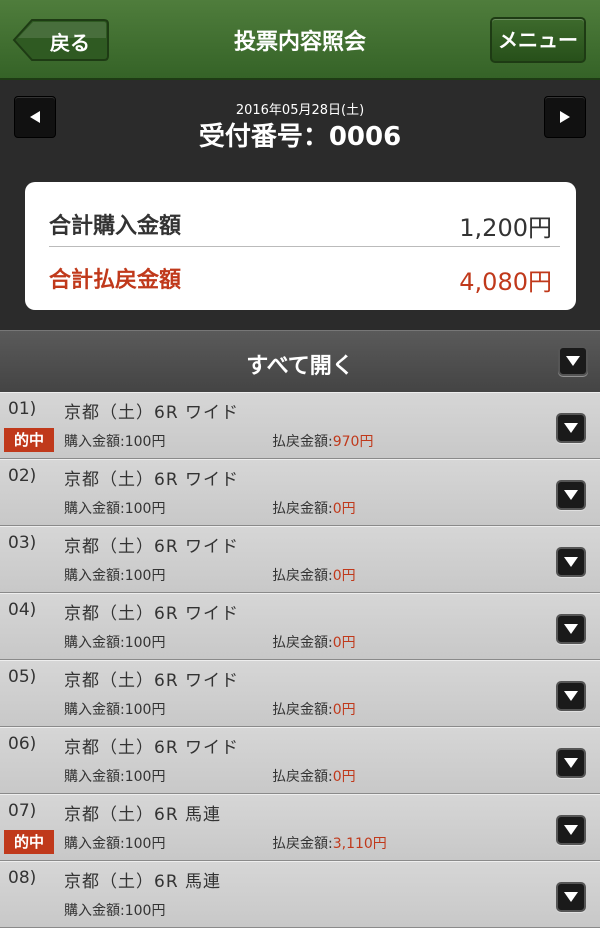  Describe the element at coordinates (300, 222) in the screenshot. I see `total-purchase-row: 合計購入金額 1,200円` at that location.